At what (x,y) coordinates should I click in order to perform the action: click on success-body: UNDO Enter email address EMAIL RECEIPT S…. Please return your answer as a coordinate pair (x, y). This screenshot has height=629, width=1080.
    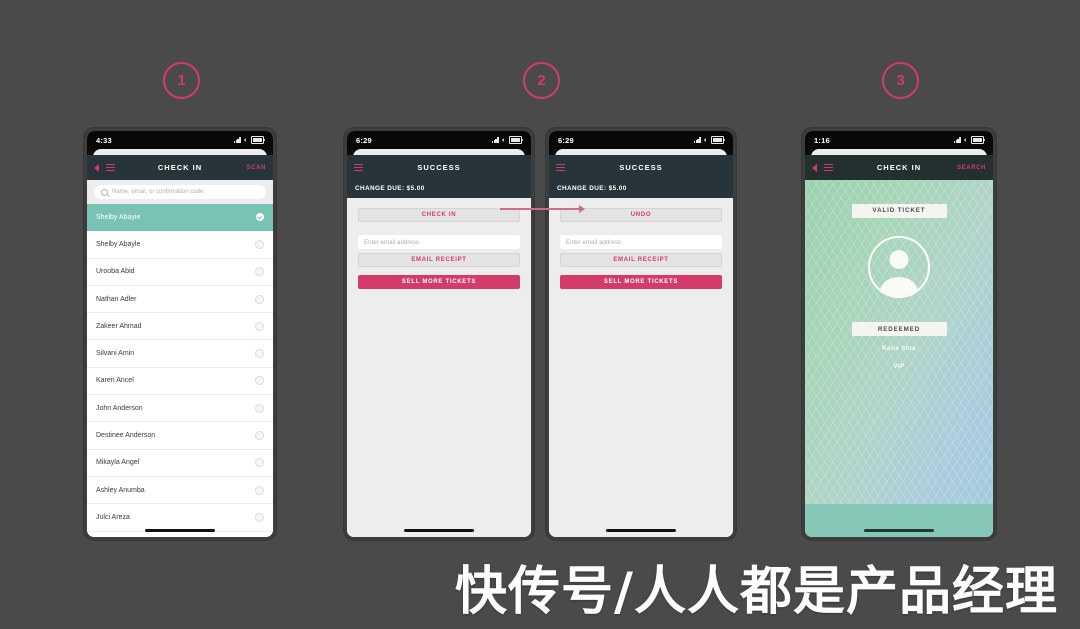
    Looking at the image, I should click on (641, 367).